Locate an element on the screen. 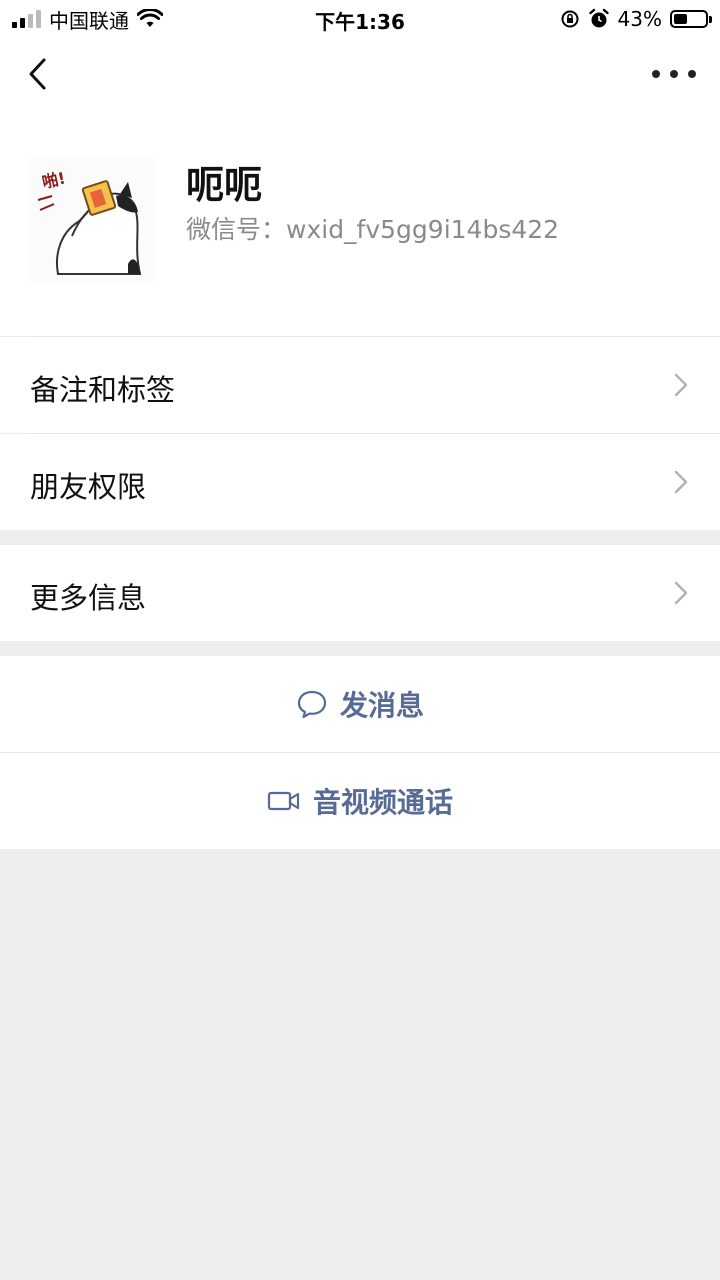  chevron-left-icon is located at coordinates (37, 74).